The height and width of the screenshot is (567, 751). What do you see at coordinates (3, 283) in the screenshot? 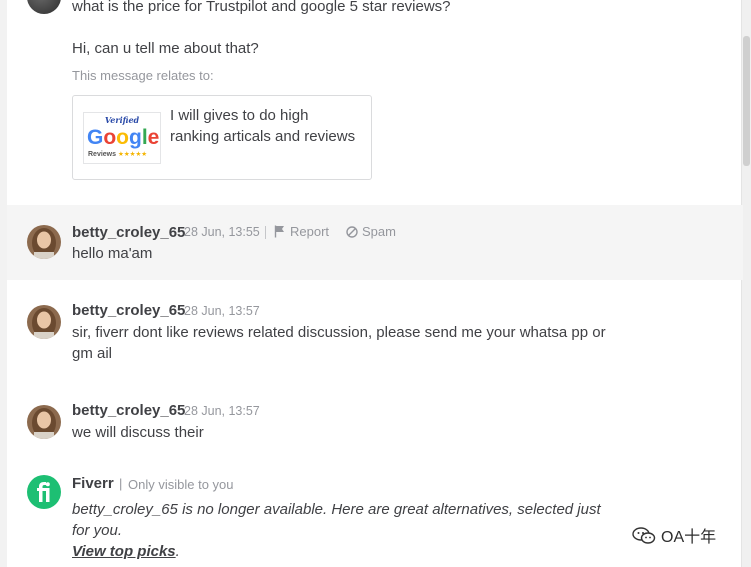
I see `left-panel-edge` at bounding box center [3, 283].